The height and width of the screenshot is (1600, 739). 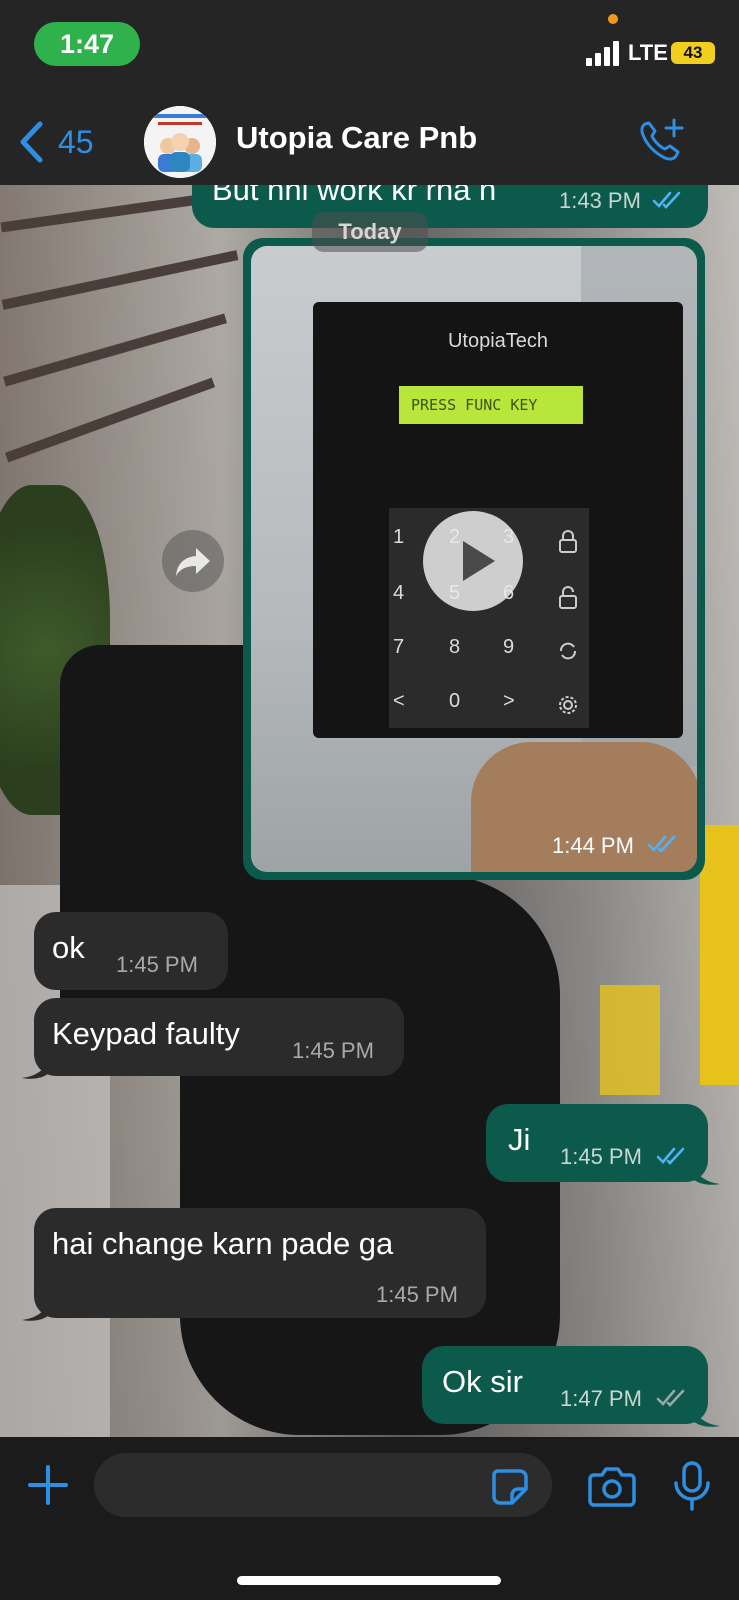 What do you see at coordinates (260, 1263) in the screenshot?
I see `message-bubble-incoming: hai change karn pade ga 1:45 PM` at bounding box center [260, 1263].